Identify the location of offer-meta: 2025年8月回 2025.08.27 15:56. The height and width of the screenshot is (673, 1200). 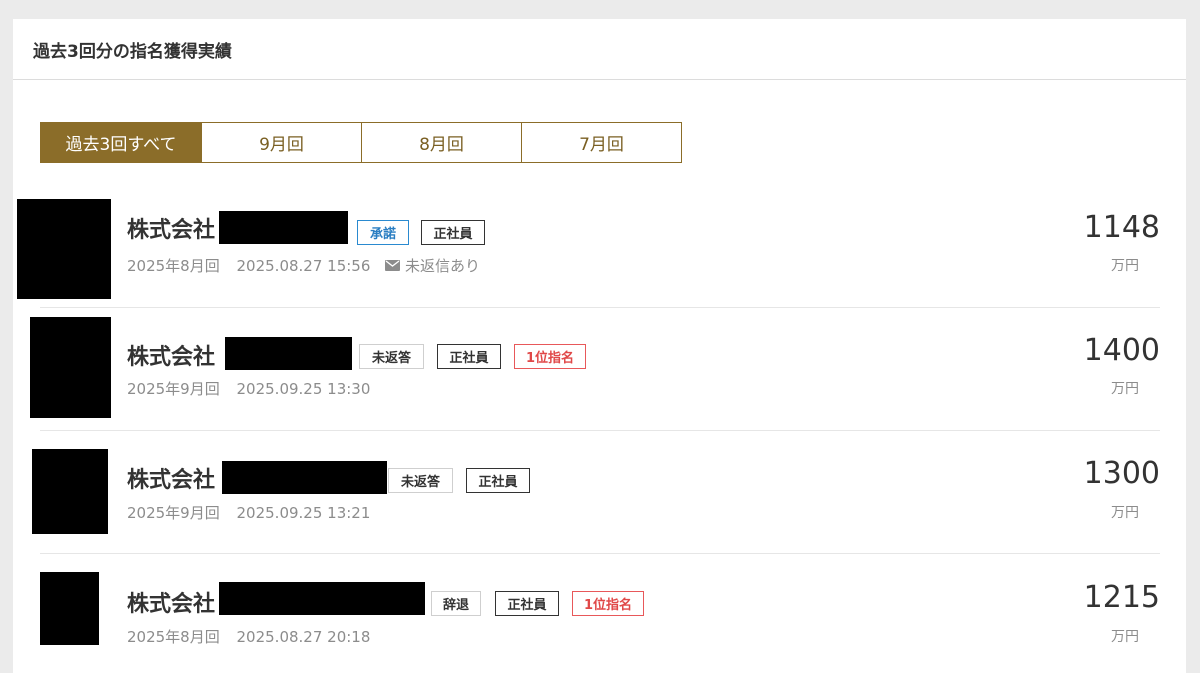
(248, 265).